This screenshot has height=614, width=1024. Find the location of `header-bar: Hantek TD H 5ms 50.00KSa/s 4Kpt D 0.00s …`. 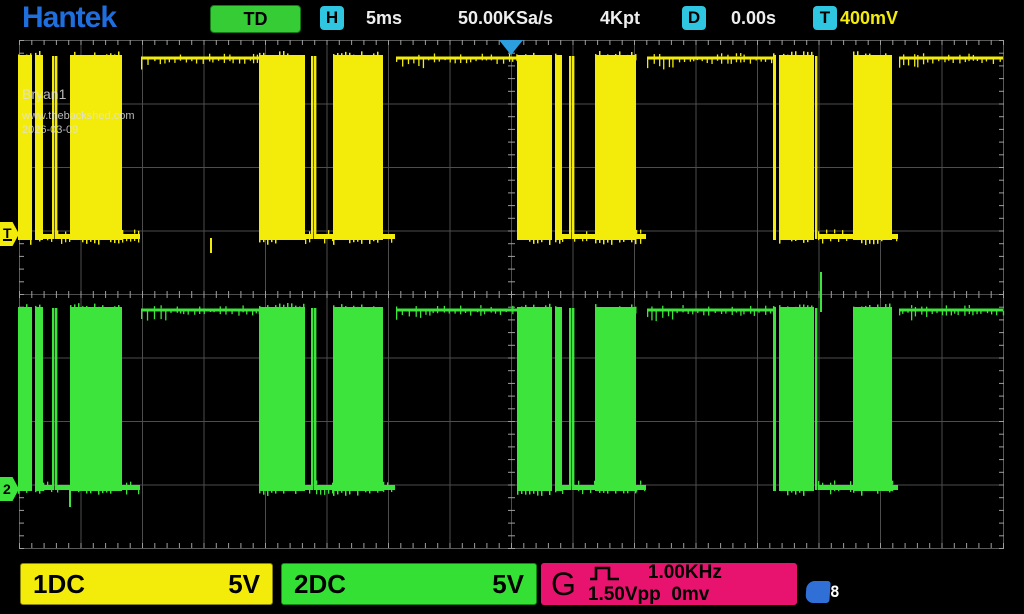

header-bar: Hantek TD H 5ms 50.00KSa/s 4Kpt D 0.00s … is located at coordinates (512, 18).